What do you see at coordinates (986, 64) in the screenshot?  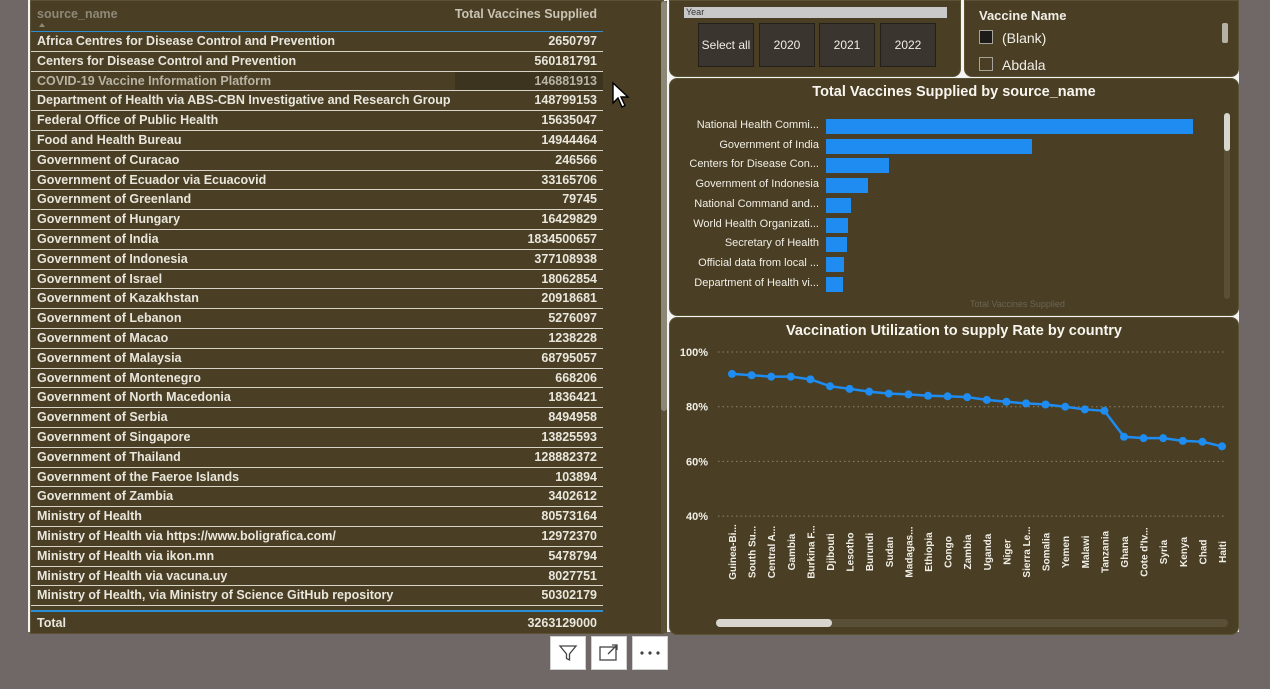 I see `checkbox-icon` at bounding box center [986, 64].